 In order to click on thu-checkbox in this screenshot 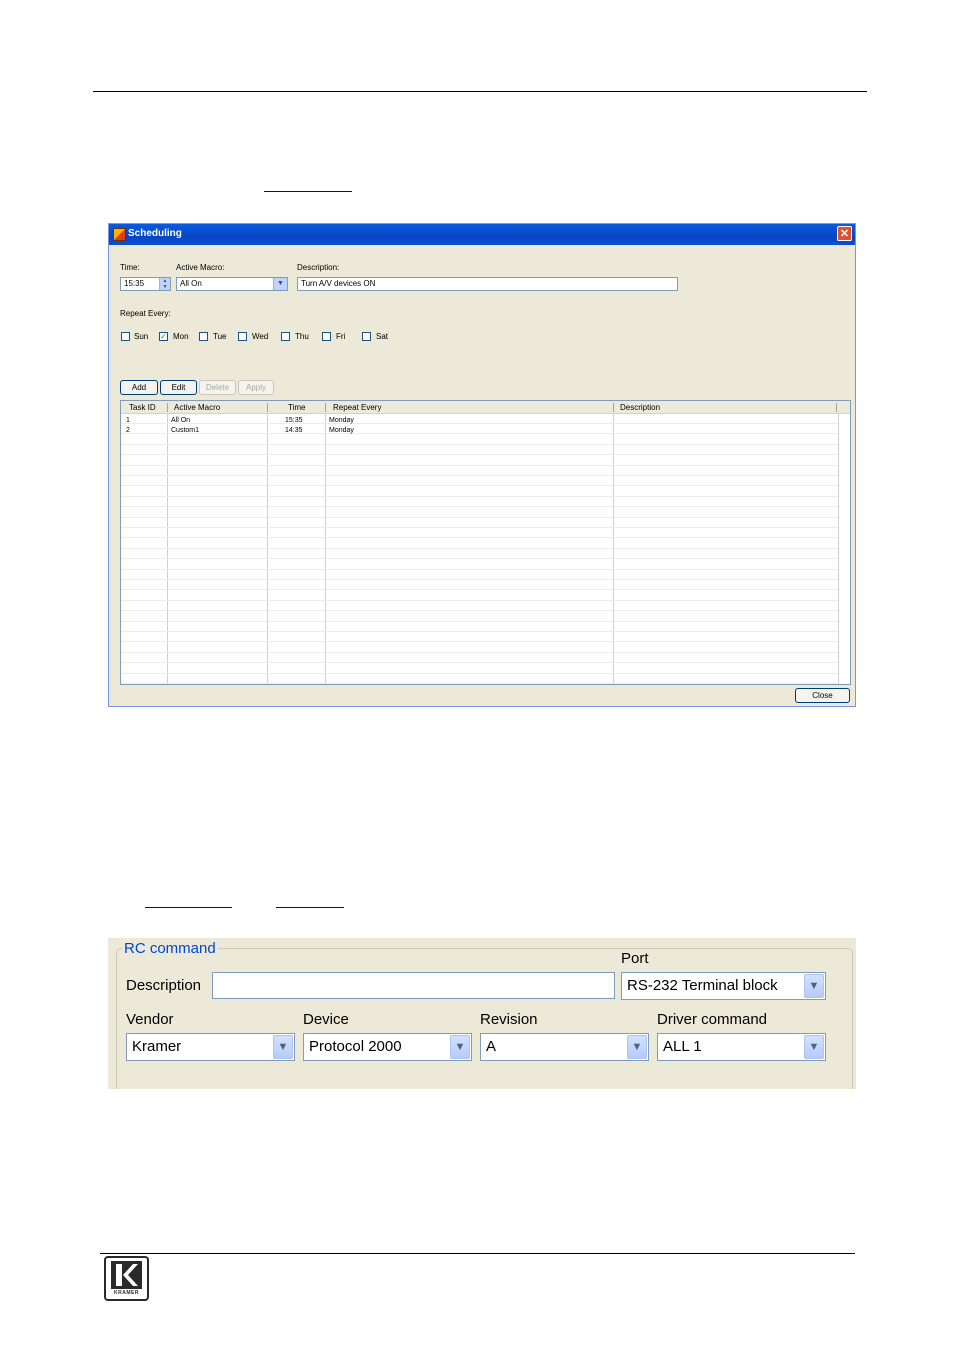, I will do `click(285, 336)`.